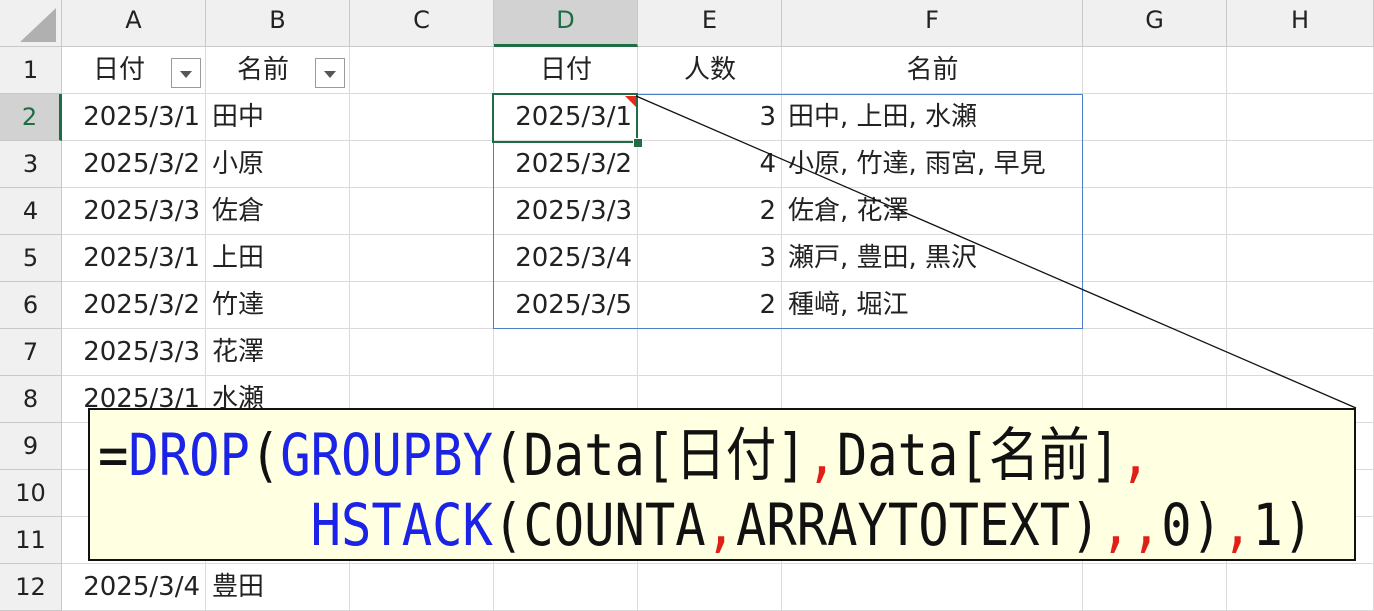 Image resolution: width=1374 pixels, height=611 pixels. What do you see at coordinates (1283, 525) in the screenshot?
I see `formula-text: 1)` at bounding box center [1283, 525].